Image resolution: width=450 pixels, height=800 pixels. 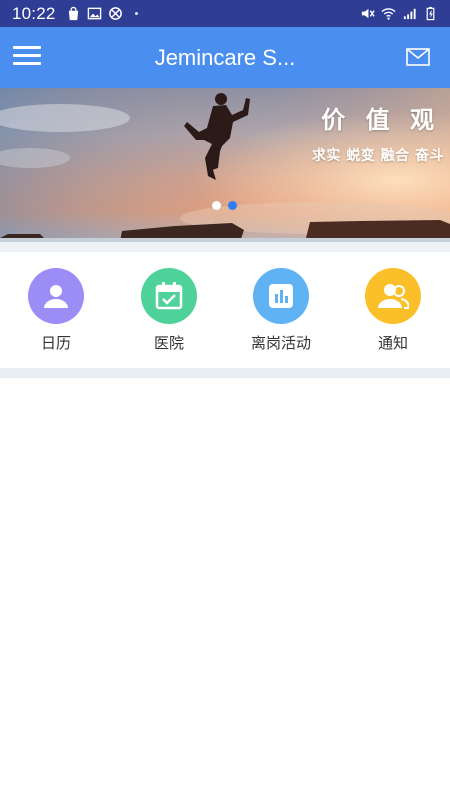 What do you see at coordinates (388, 14) in the screenshot?
I see `wifi-icon` at bounding box center [388, 14].